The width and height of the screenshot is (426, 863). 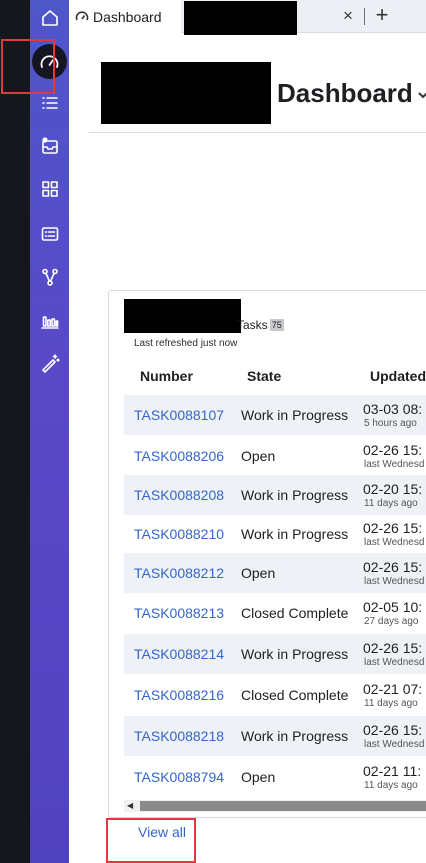 I want to click on tab-bar: Dashboard × +, so click(x=247, y=17).